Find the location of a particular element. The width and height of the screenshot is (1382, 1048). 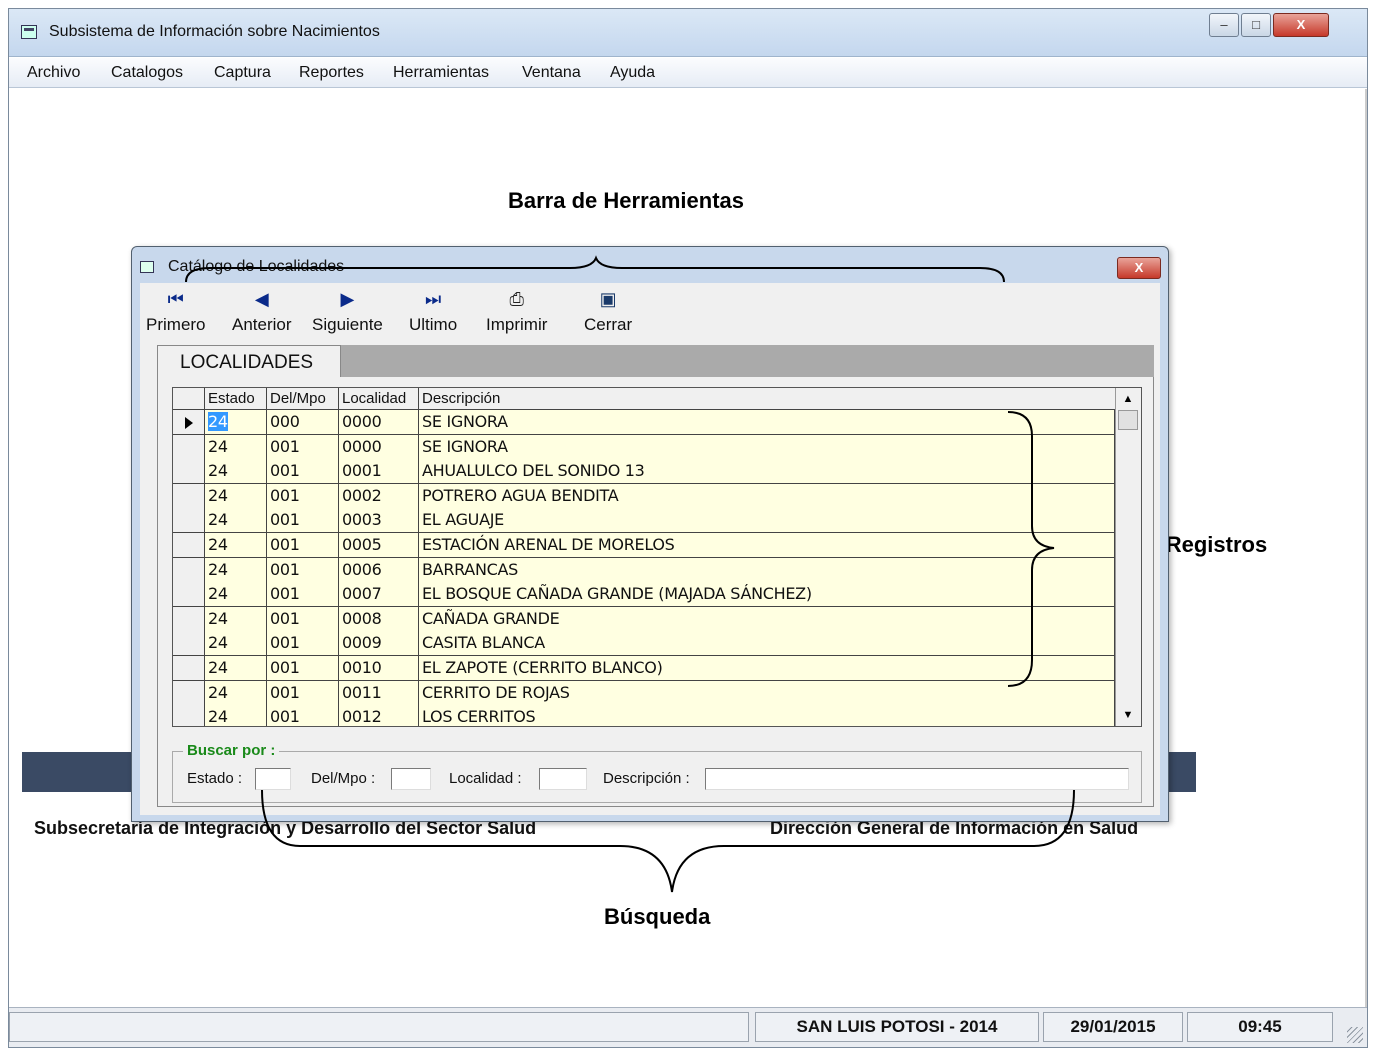

primero-button: ⏮ Primero is located at coordinates (176, 311).